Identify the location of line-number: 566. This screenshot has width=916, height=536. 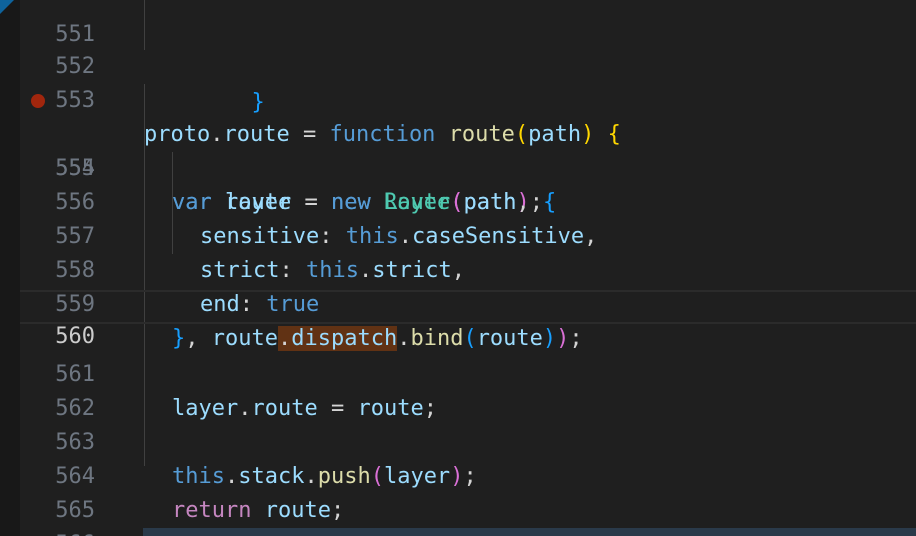
(74, 532).